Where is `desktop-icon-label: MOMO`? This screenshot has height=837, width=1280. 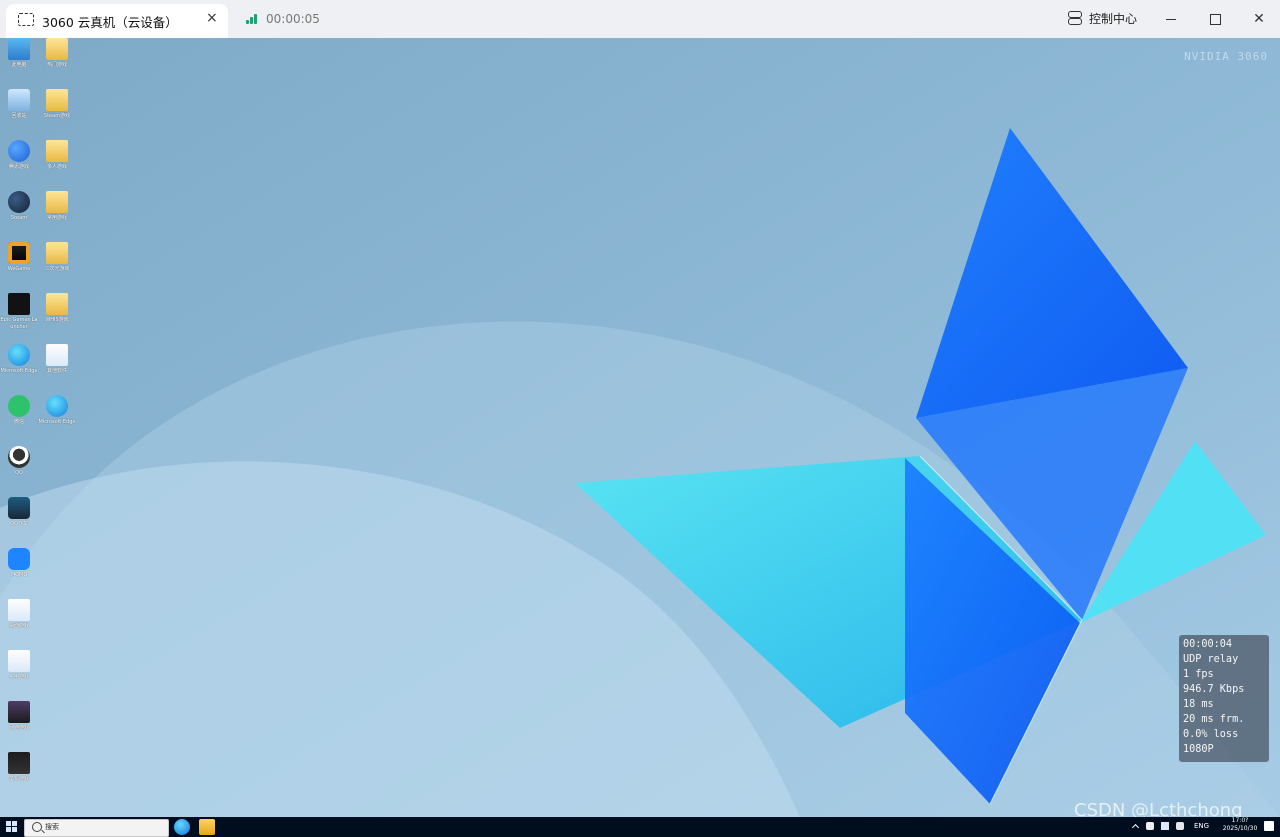
desktop-icon-label: MOMO is located at coordinates (19, 575).